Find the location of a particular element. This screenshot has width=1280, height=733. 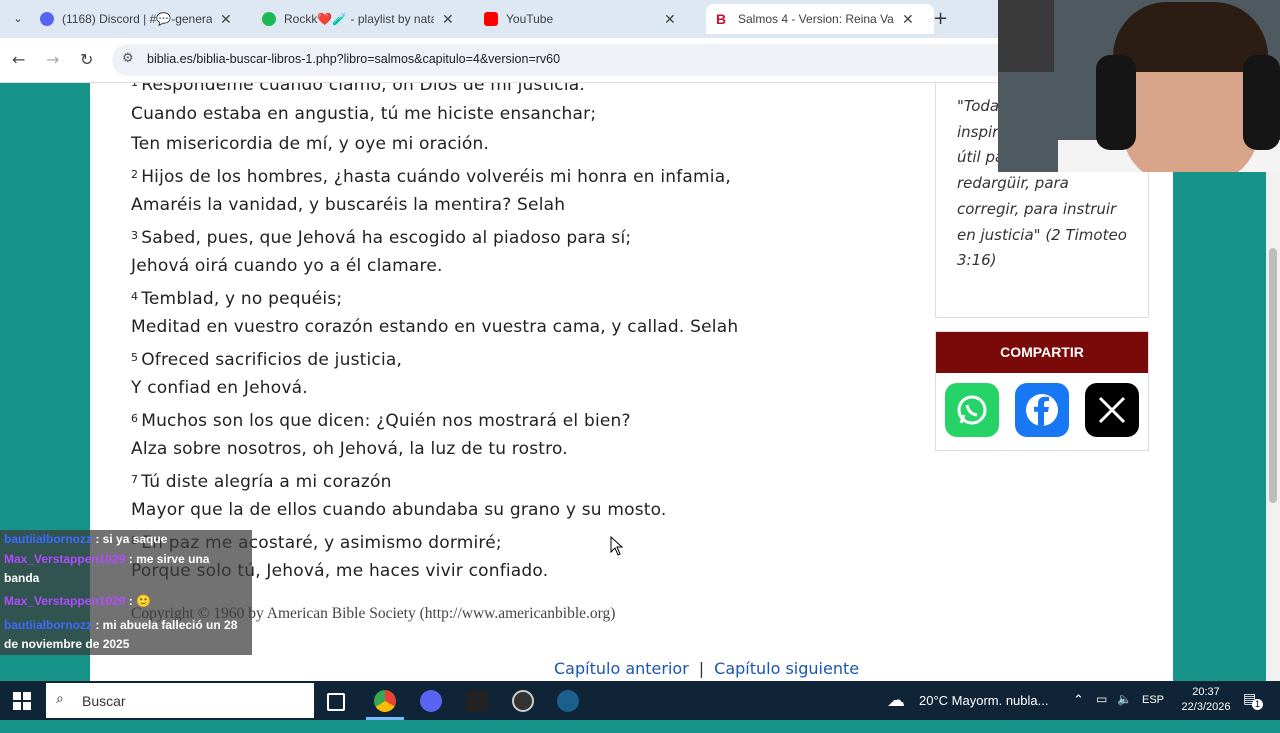

chat-message: Max_Verstappen1029 : me sirve una banda is located at coordinates (107, 568).